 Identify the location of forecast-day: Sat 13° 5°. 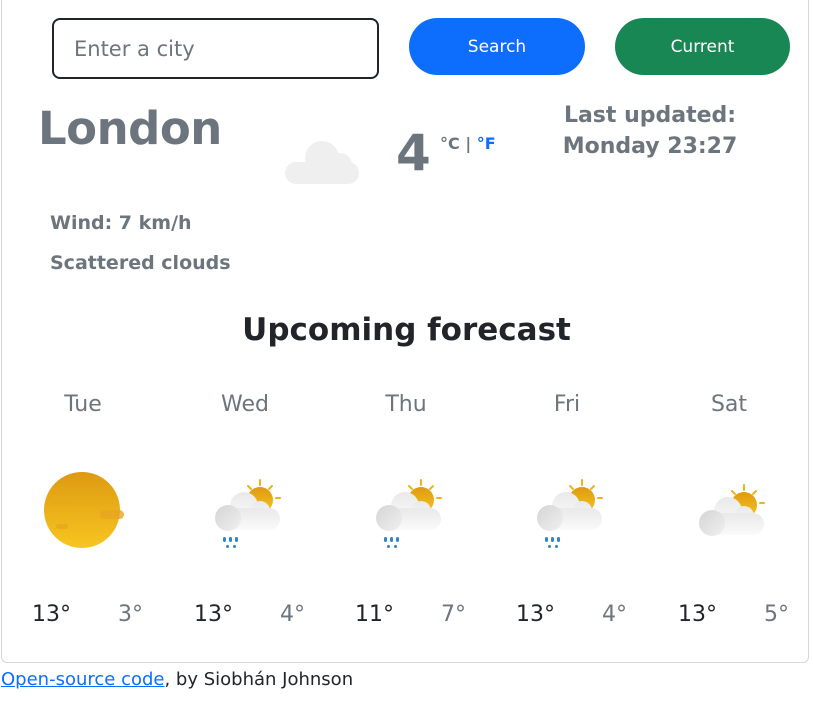
(729, 515).